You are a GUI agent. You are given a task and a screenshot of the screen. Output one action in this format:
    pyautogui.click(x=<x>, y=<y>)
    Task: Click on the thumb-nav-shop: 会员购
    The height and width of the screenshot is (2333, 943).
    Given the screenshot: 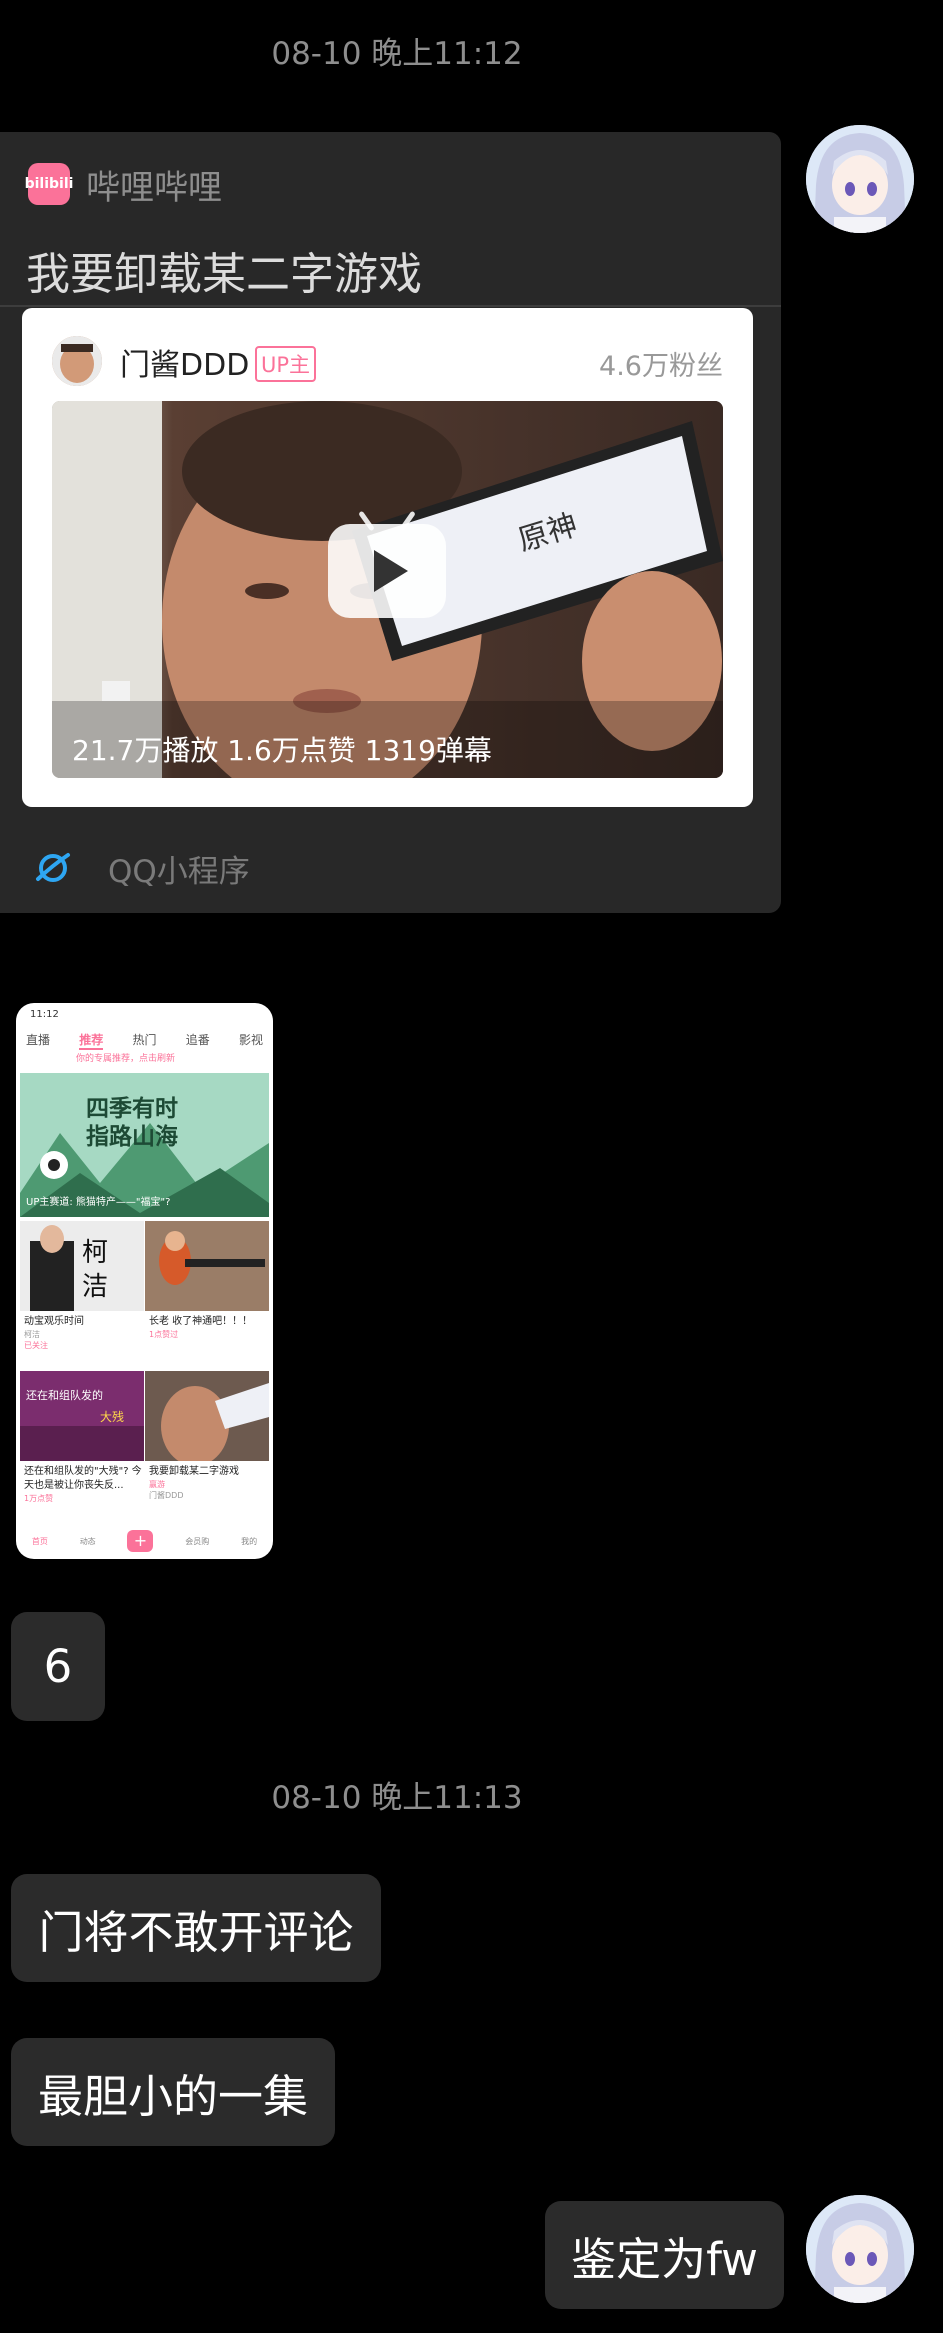 What is the action you would take?
    pyautogui.click(x=197, y=1541)
    